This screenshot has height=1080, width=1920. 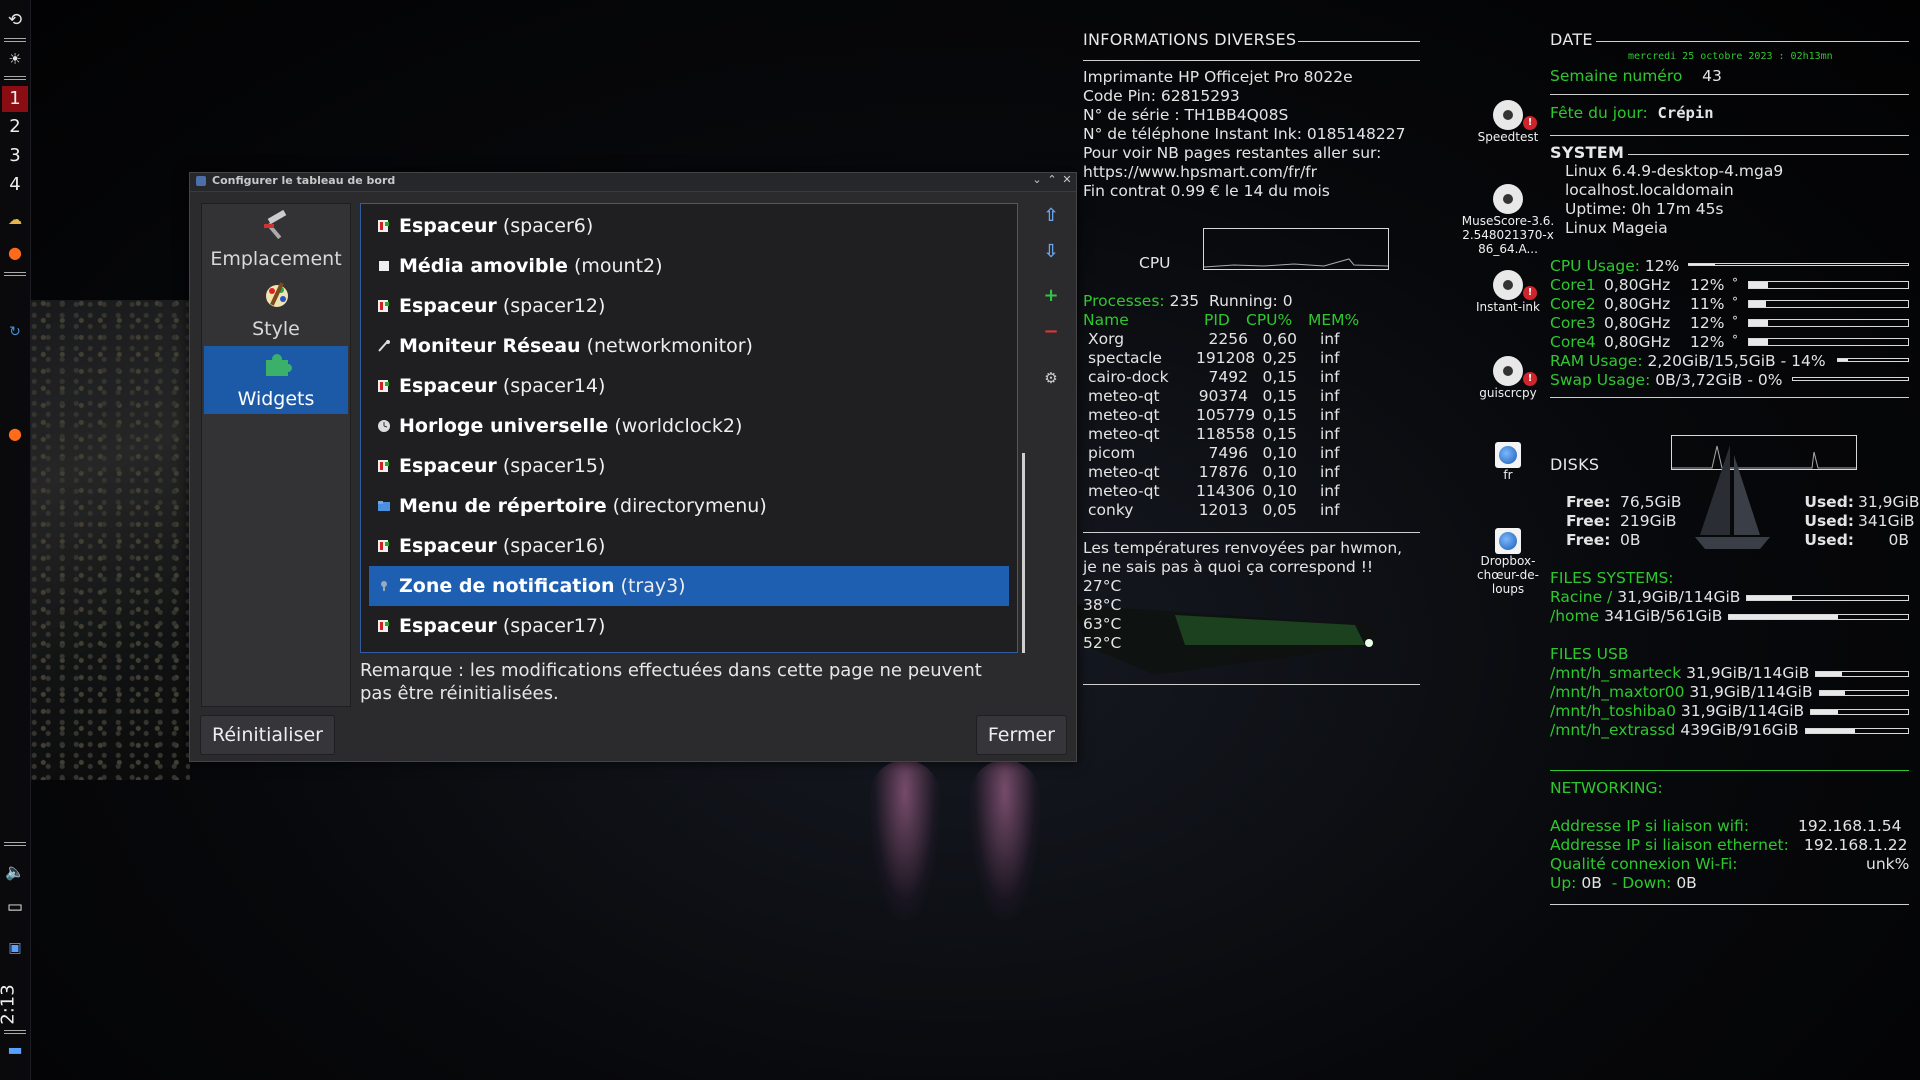 I want to click on refresh-icon: ⟲, so click(x=15, y=20).